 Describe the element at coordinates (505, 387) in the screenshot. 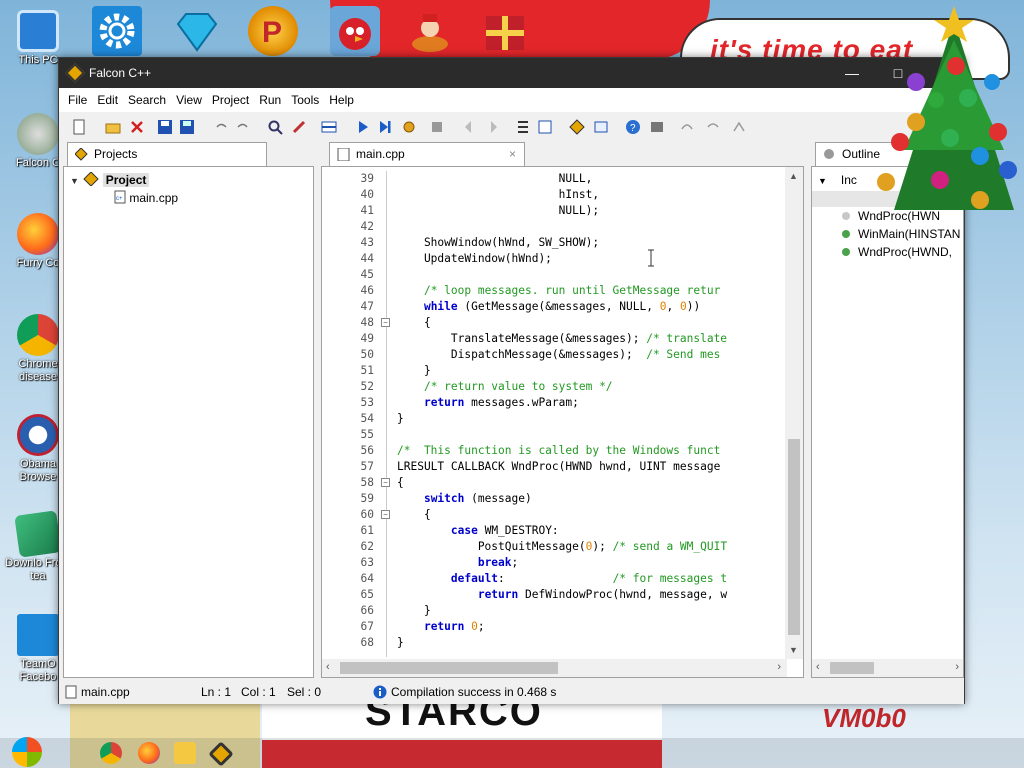

I see `code-line: /* return value to system */` at that location.